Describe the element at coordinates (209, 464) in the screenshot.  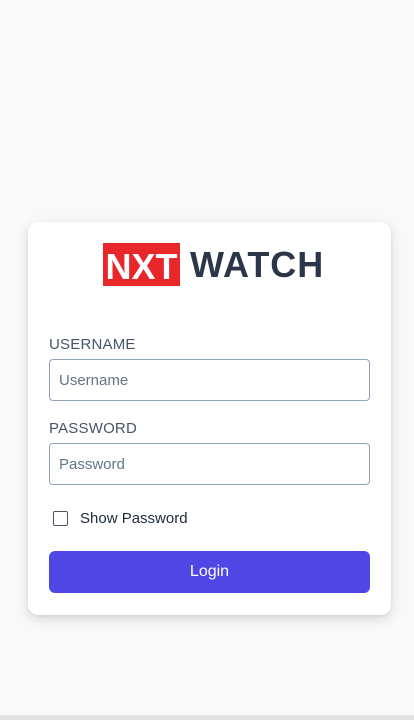
I see `password-input` at that location.